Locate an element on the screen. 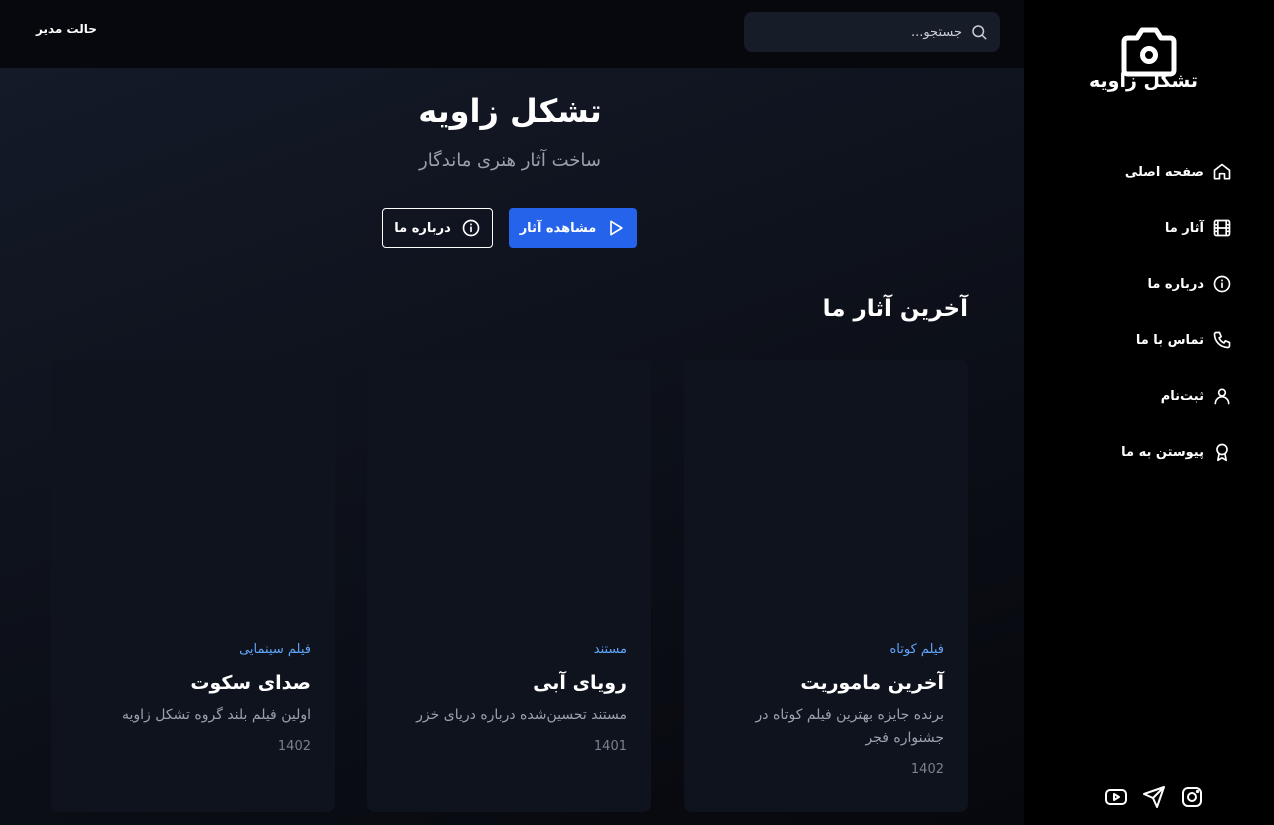 Image resolution: width=1274 pixels, height=825 pixels. card-title: صدای سکوت is located at coordinates (250, 683).